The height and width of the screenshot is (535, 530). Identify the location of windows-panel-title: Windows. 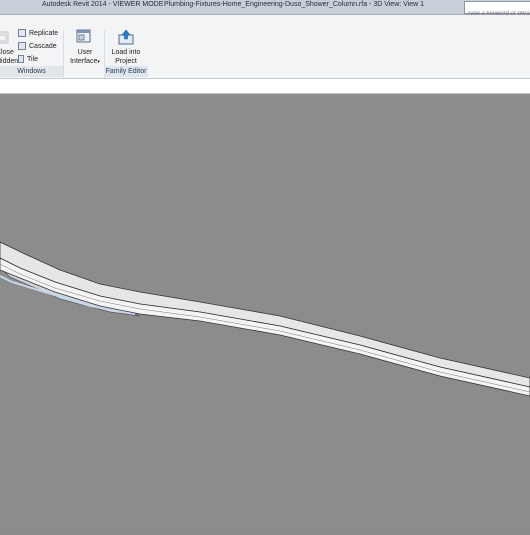
(31, 71).